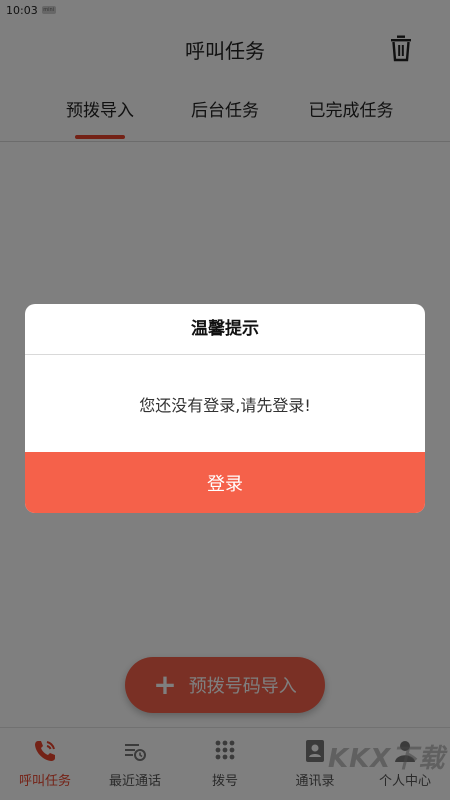 This screenshot has height=801, width=450. I want to click on login-button: 登录, so click(225, 482).